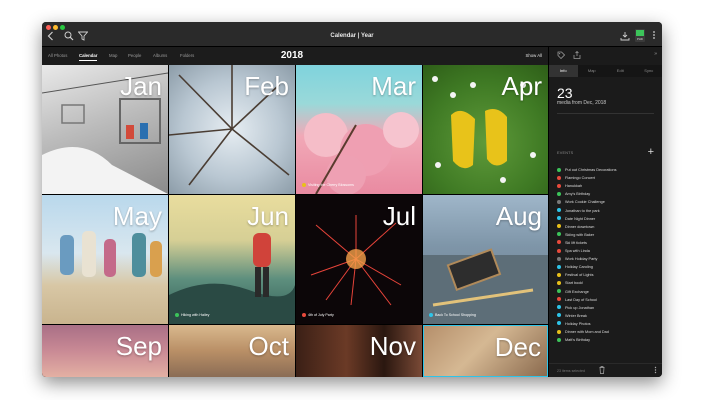  Describe the element at coordinates (574, 283) in the screenshot. I see `event-label: Start book!` at that location.